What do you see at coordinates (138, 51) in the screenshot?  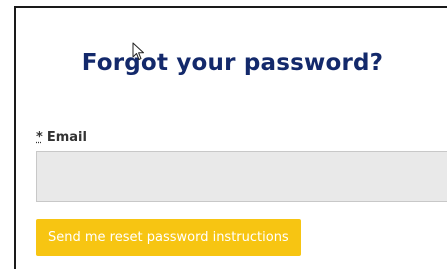 I see `mouse-pointer-icon` at bounding box center [138, 51].